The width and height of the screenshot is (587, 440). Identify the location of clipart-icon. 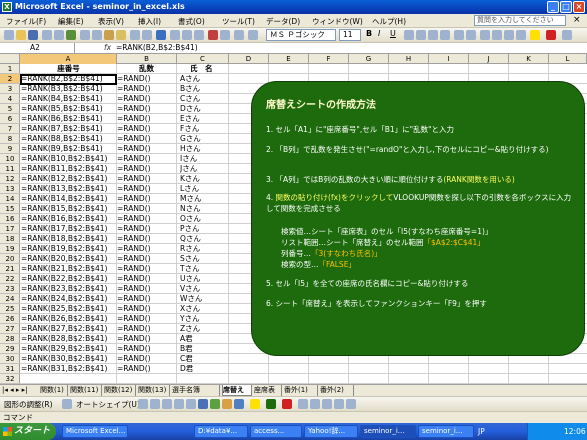
(227, 404).